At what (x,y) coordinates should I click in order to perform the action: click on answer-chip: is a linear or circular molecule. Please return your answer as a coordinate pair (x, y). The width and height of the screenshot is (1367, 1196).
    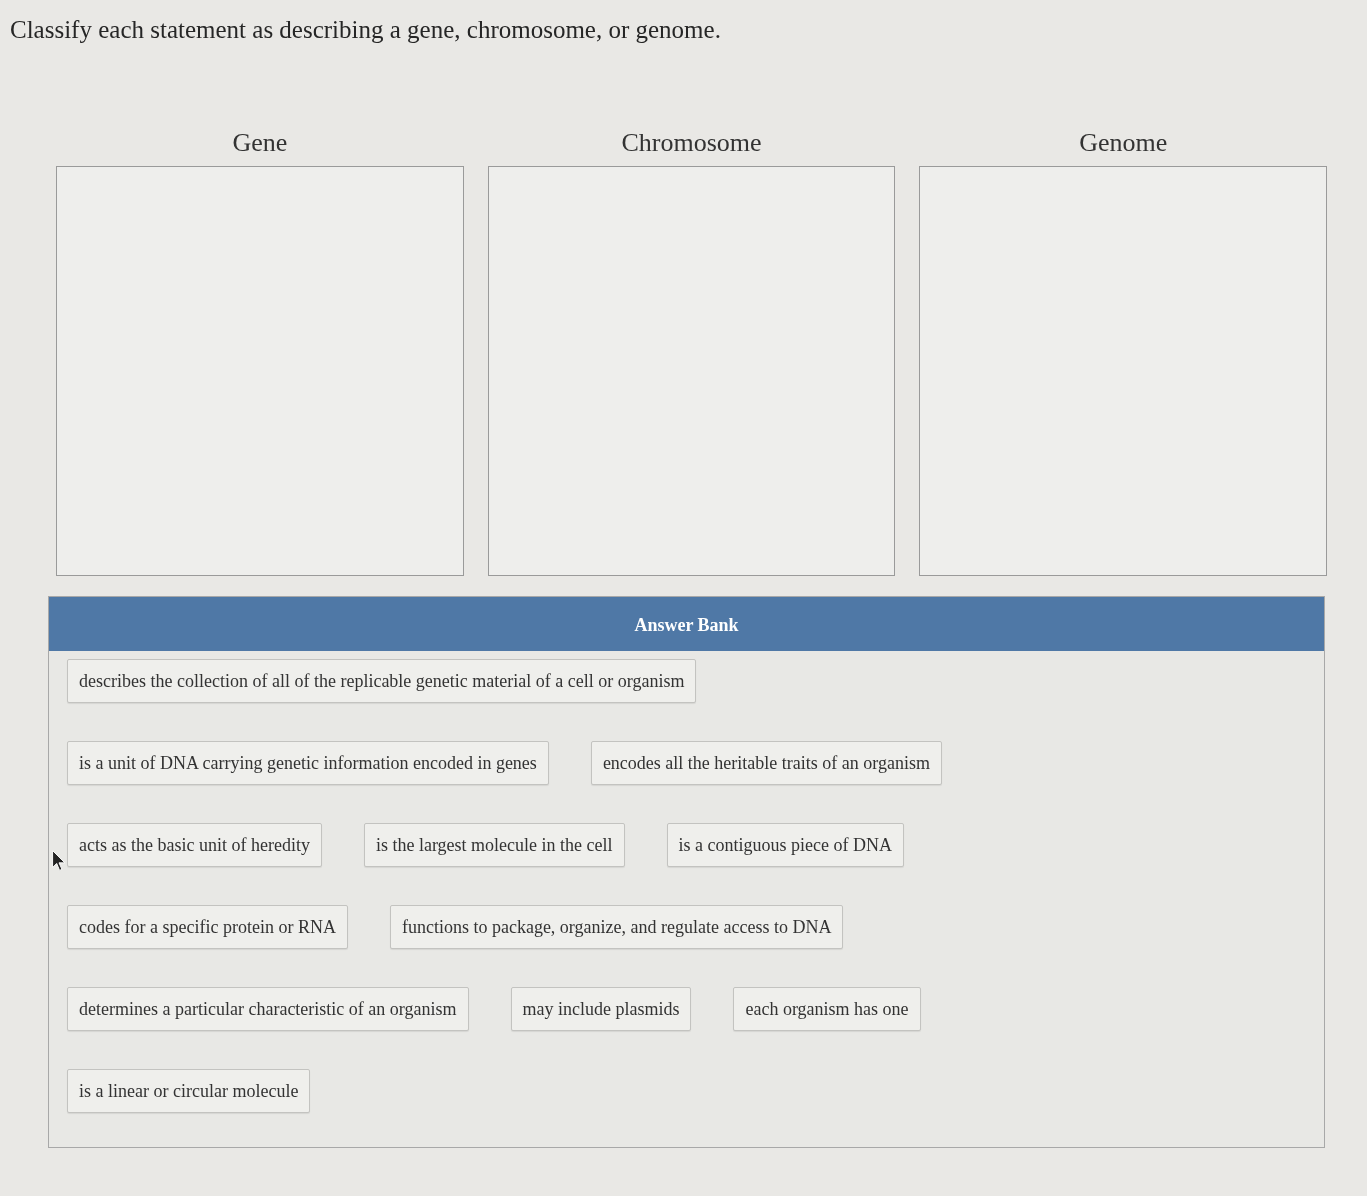
    Looking at the image, I should click on (189, 1091).